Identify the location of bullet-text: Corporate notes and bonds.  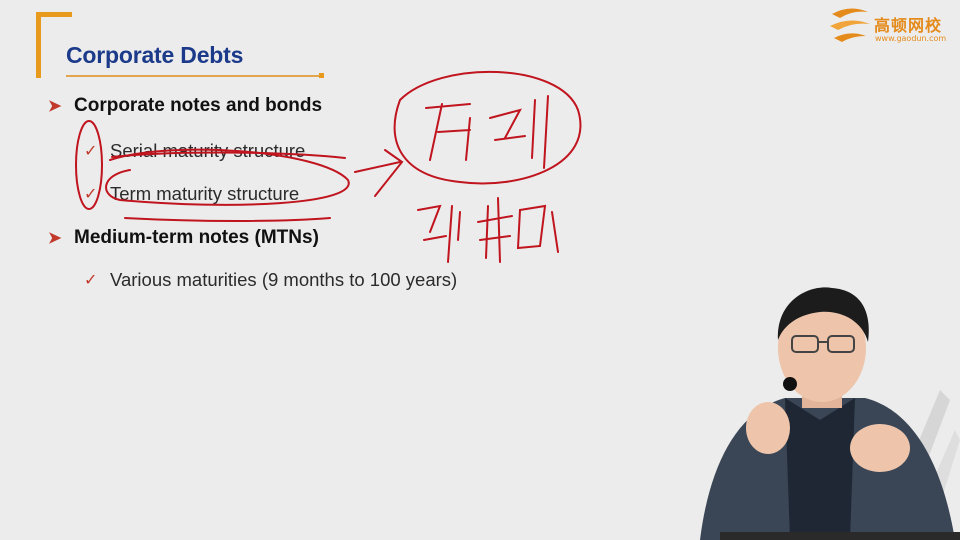
(198, 105).